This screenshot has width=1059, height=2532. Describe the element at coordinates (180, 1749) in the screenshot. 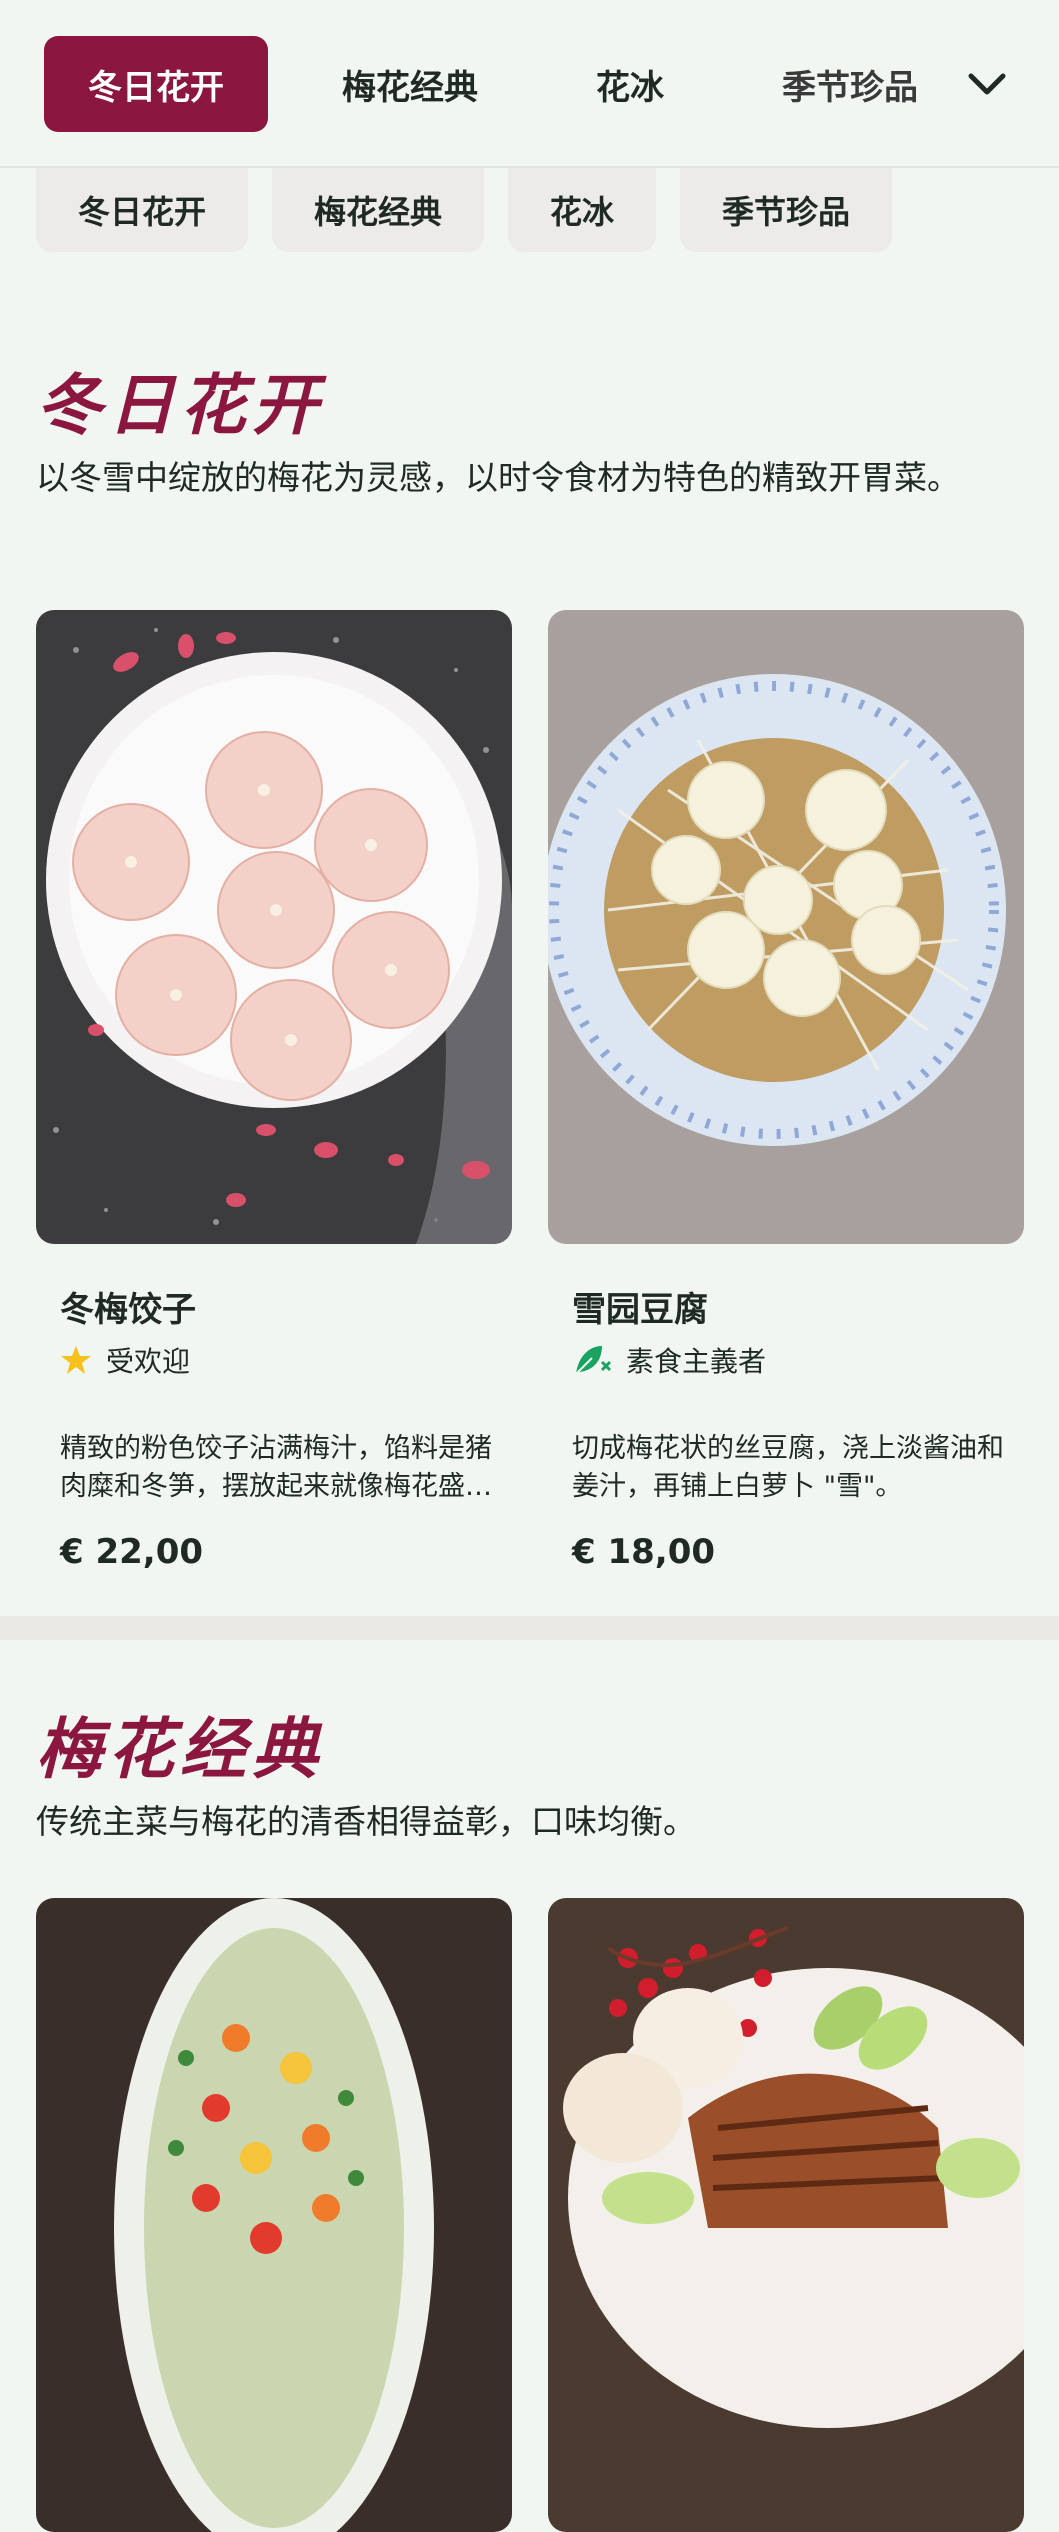

I see `section-title: 梅花经典` at that location.